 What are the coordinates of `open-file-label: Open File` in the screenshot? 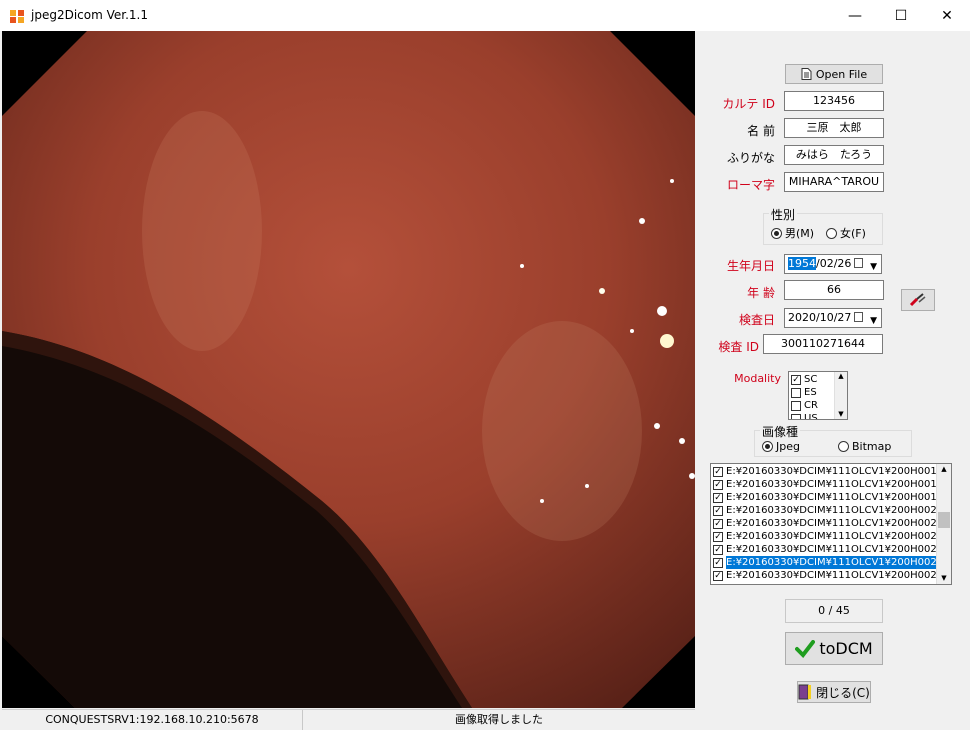 It's located at (841, 74).